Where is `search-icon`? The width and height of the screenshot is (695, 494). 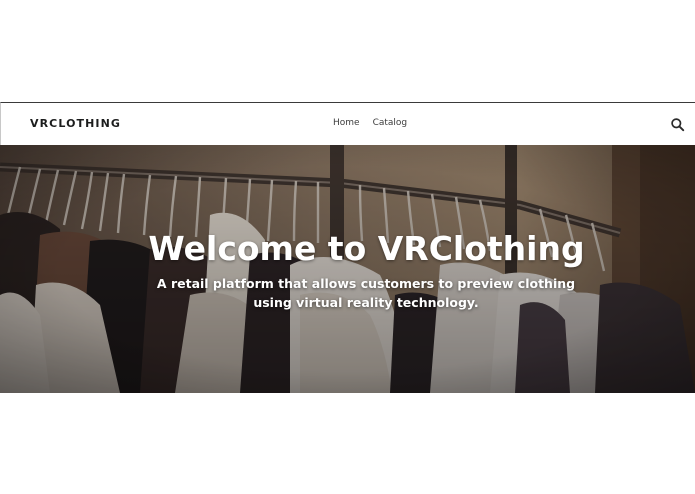 search-icon is located at coordinates (678, 125).